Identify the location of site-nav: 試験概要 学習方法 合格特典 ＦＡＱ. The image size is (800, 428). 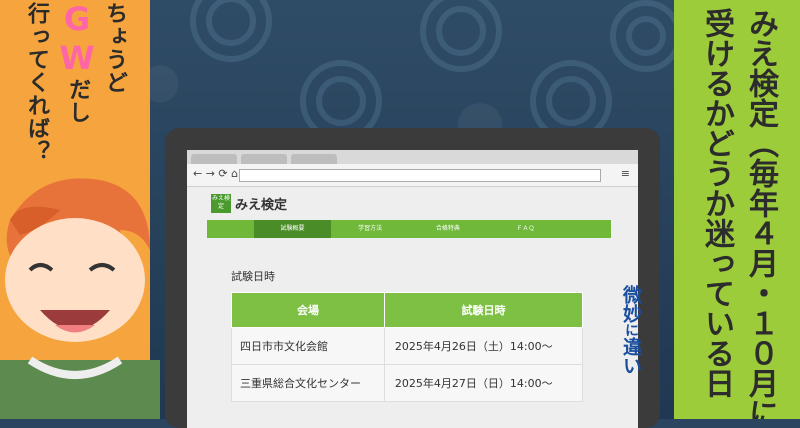
(409, 229).